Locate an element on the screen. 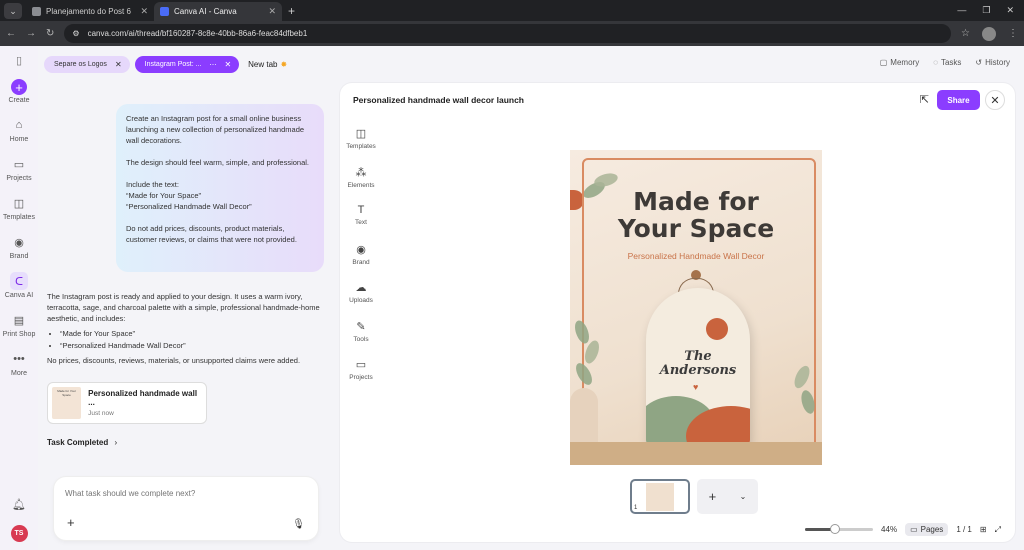 Image resolution: width=1024 pixels, height=550 pixels. forward-icon: → is located at coordinates (31, 33).